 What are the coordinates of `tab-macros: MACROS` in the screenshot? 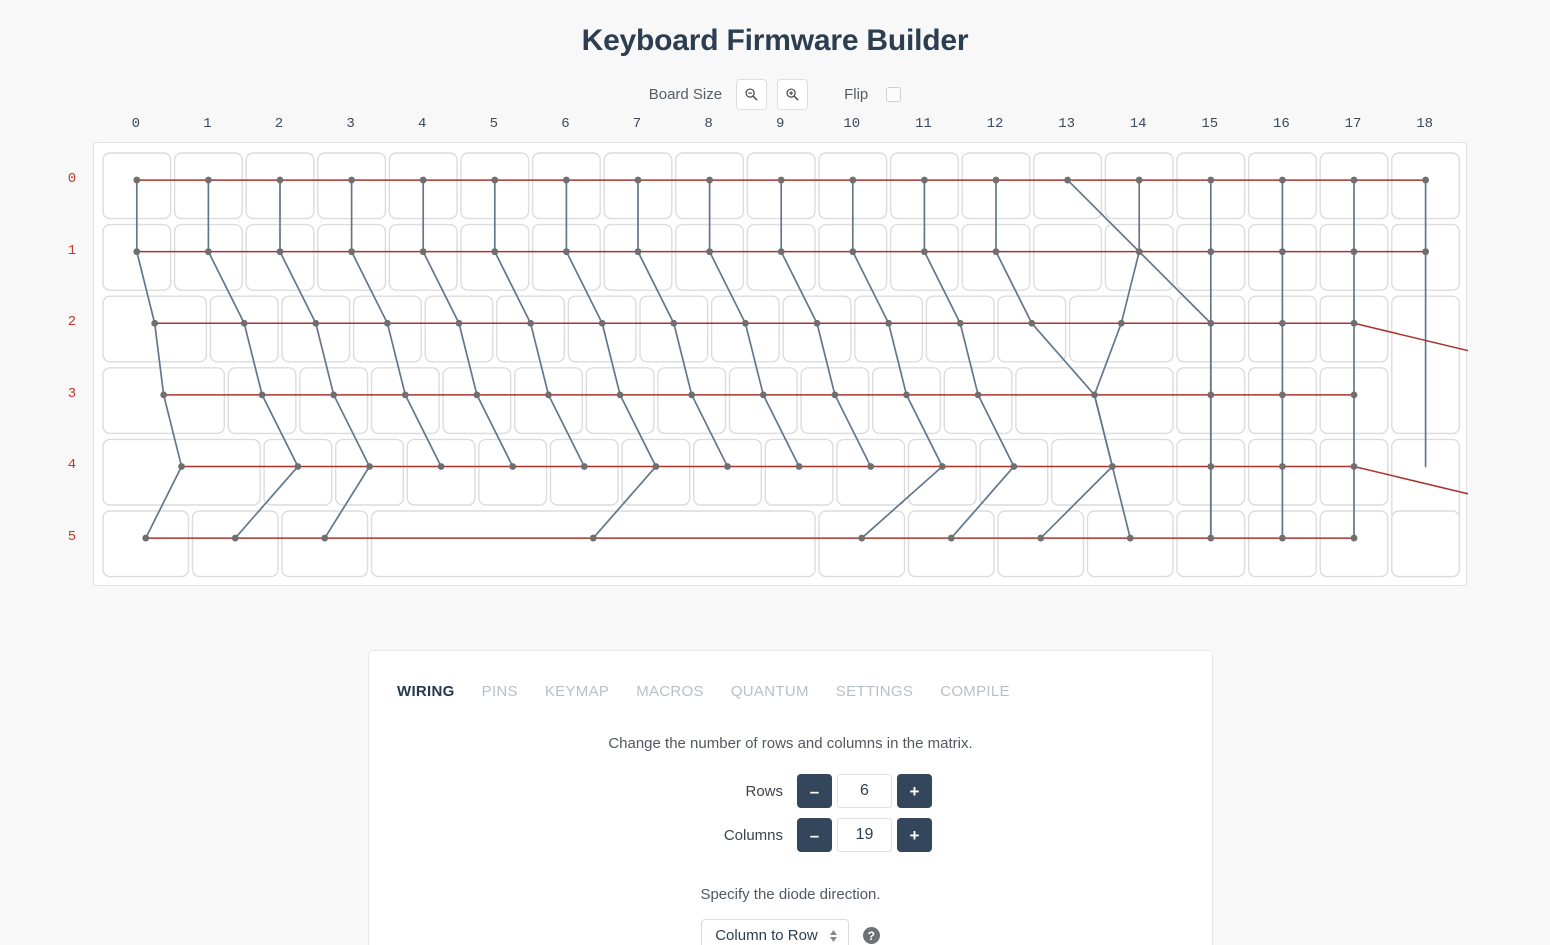 It's located at (678, 691).